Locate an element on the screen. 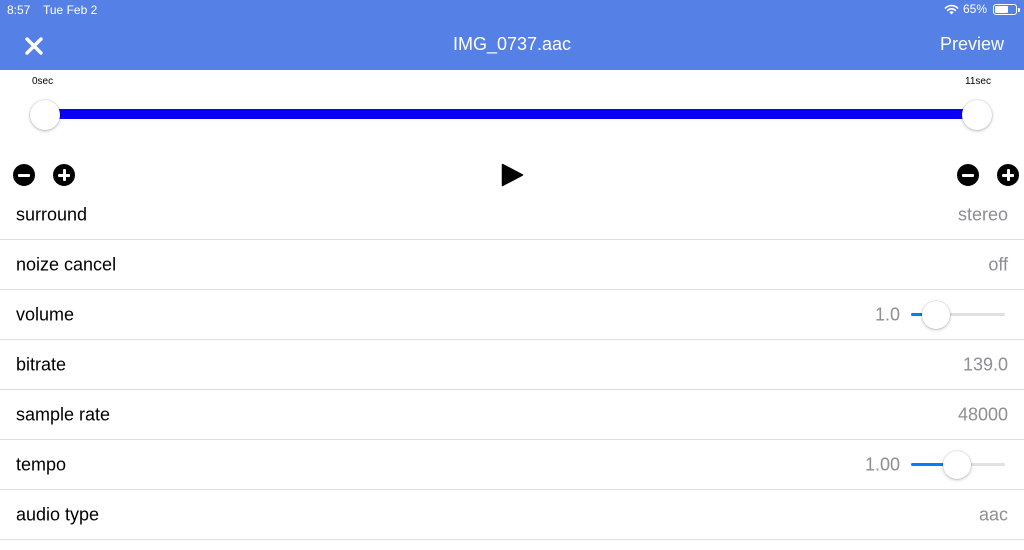 This screenshot has height=550, width=1024. noise-cancel-row: noize cancel off is located at coordinates (512, 265).